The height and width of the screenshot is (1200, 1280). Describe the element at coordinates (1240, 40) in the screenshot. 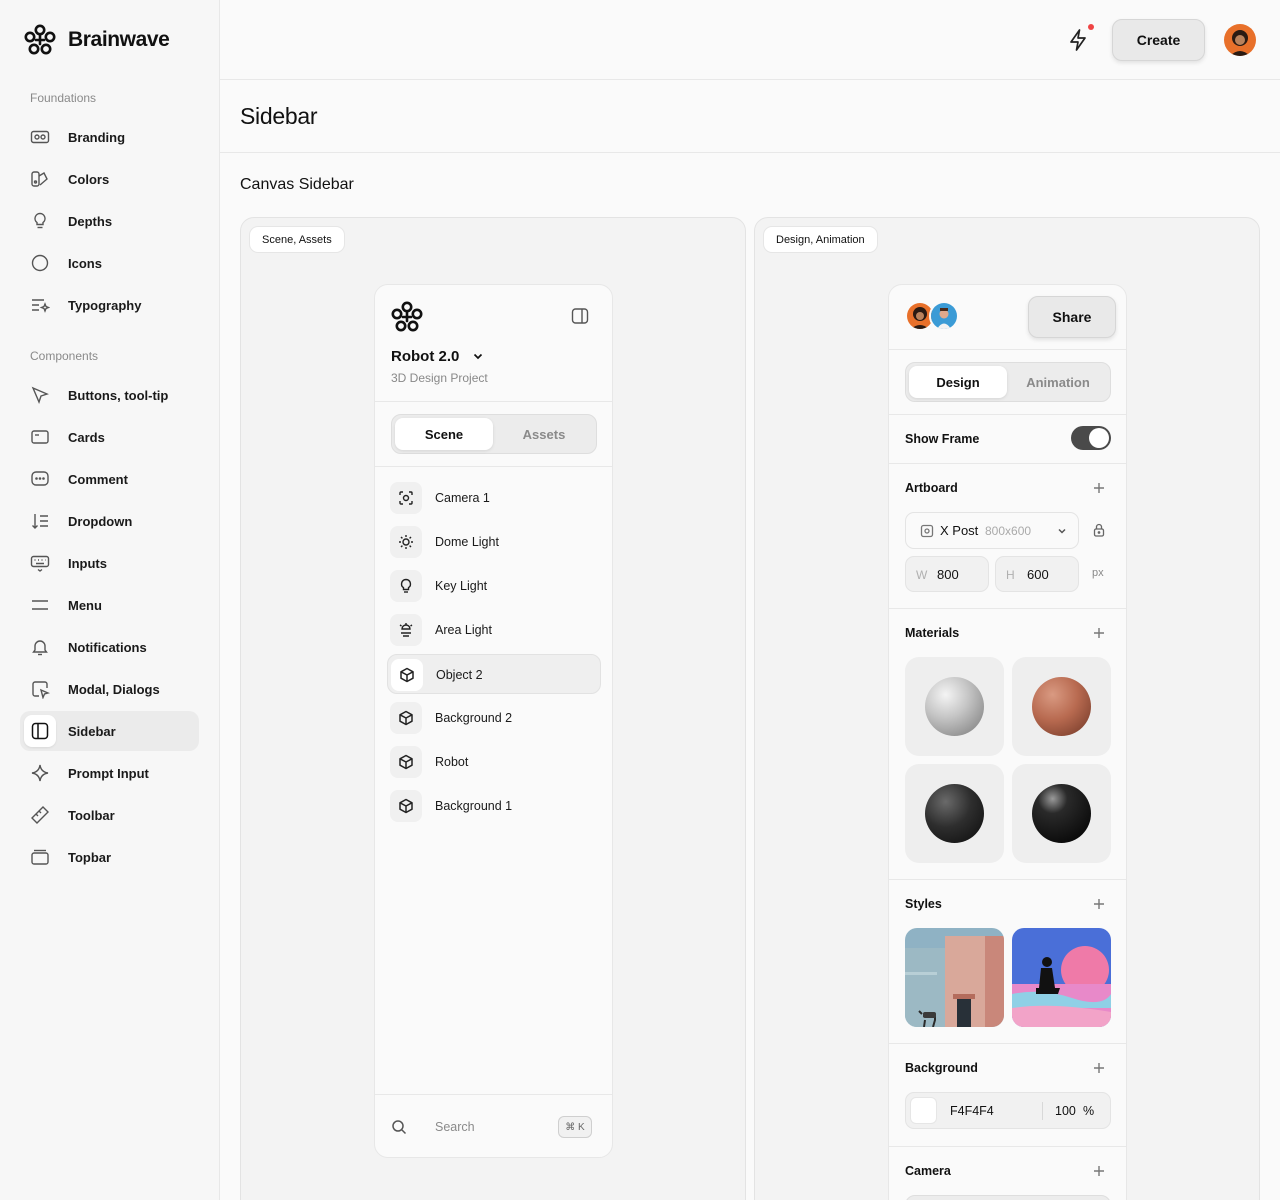

I see `user-avatar` at that location.